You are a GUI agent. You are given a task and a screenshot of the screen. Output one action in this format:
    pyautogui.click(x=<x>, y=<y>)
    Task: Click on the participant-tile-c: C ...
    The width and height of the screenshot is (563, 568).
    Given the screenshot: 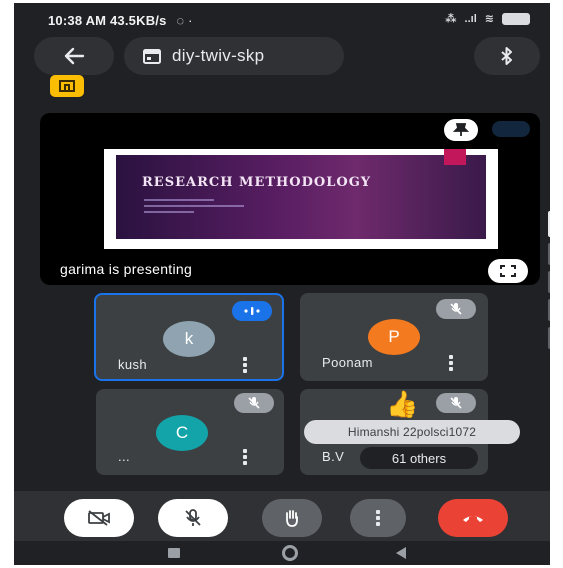 What is the action you would take?
    pyautogui.click(x=190, y=432)
    